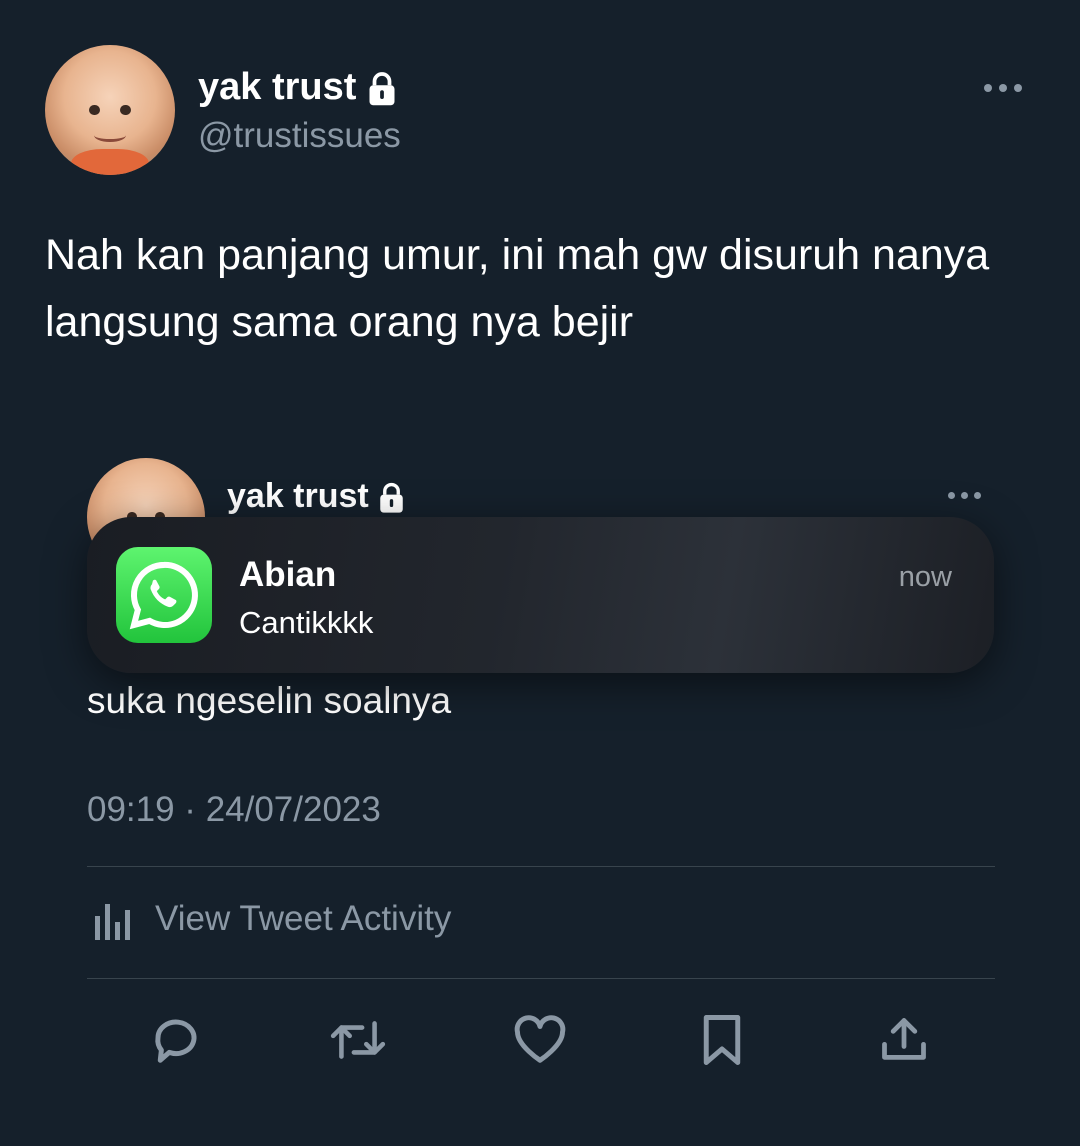  I want to click on notification-message: Cantikkkk, so click(306, 622).